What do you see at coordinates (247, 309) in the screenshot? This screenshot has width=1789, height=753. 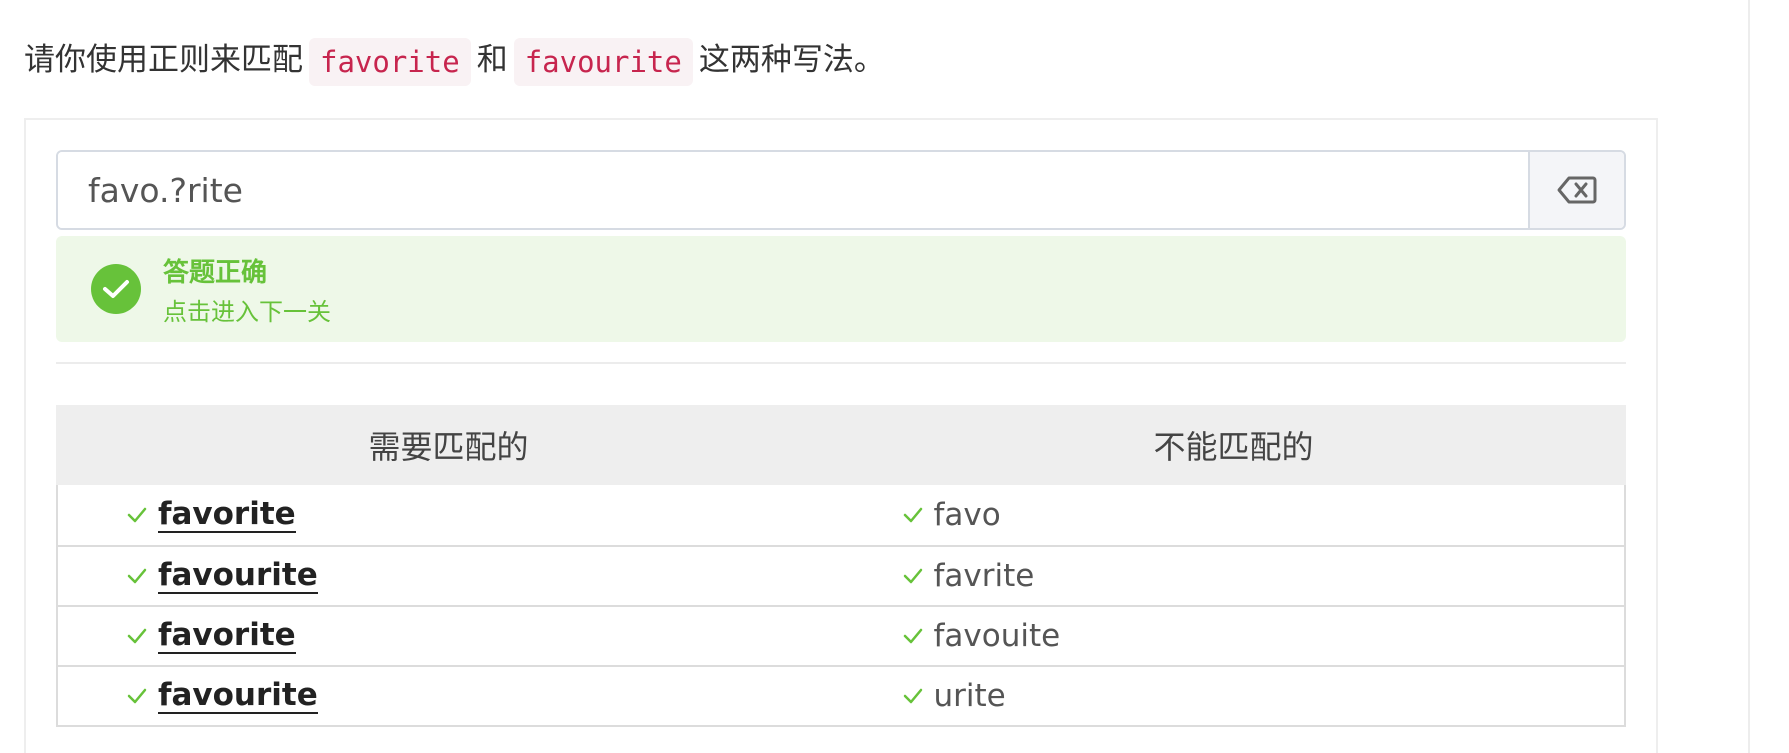 I see `next-level-link: 点击进入下一关` at bounding box center [247, 309].